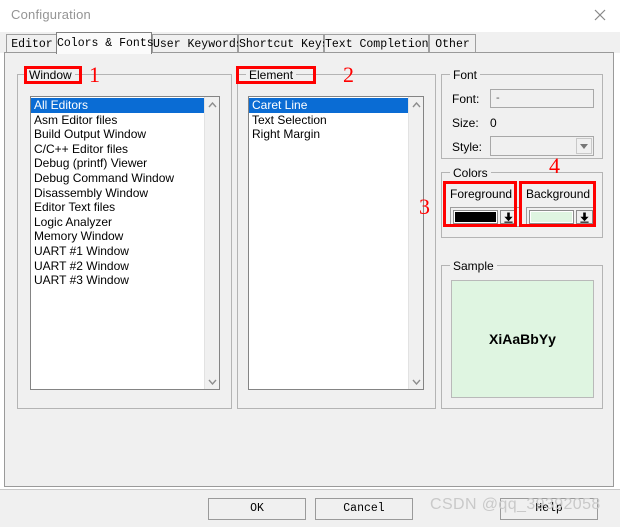 The height and width of the screenshot is (527, 620). I want to click on list-item: Disassembly Window, so click(118, 193).